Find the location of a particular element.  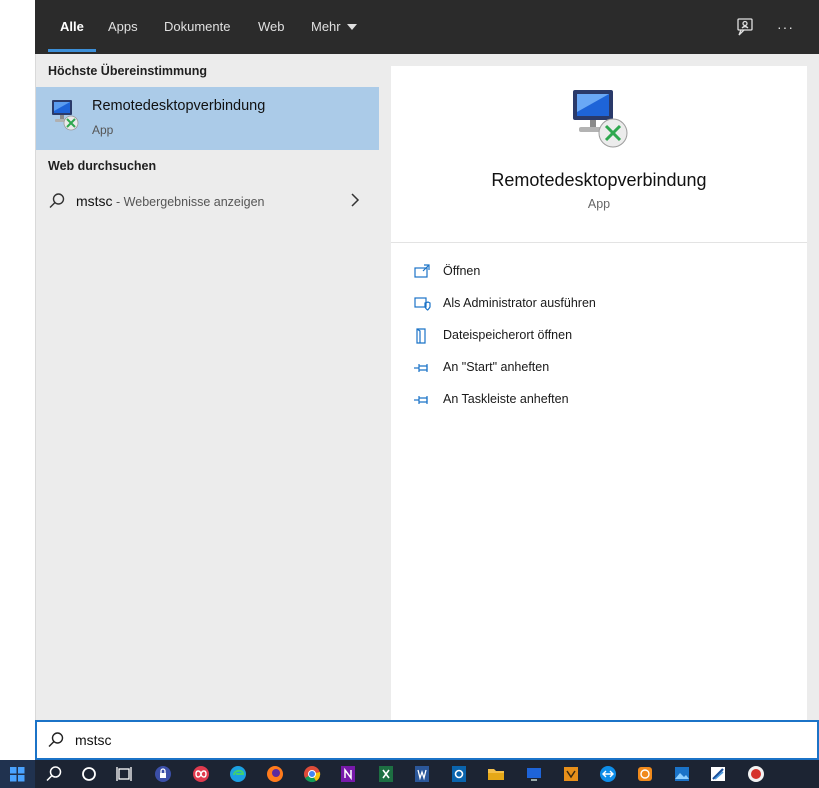

web-search-query: mstsc is located at coordinates (94, 201).